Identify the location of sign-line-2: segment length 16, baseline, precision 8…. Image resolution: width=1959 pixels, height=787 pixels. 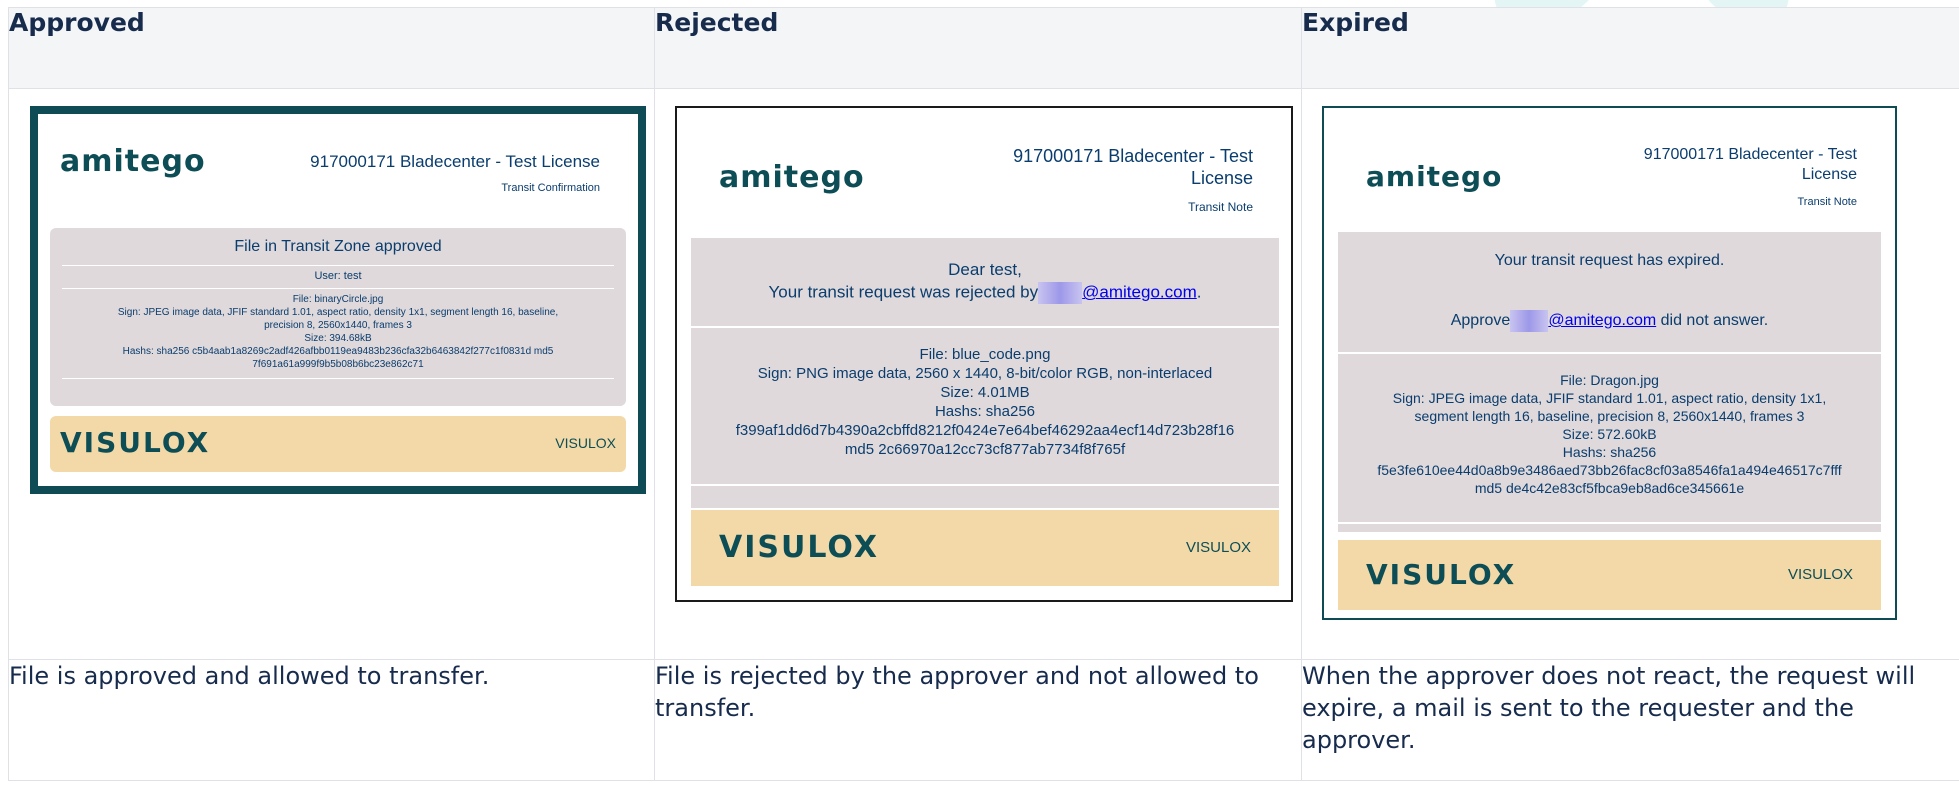
(1609, 416).